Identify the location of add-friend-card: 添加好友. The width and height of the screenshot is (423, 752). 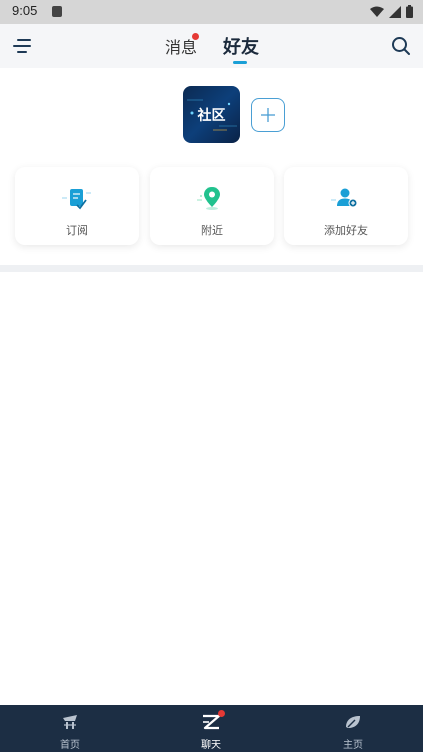
(346, 206).